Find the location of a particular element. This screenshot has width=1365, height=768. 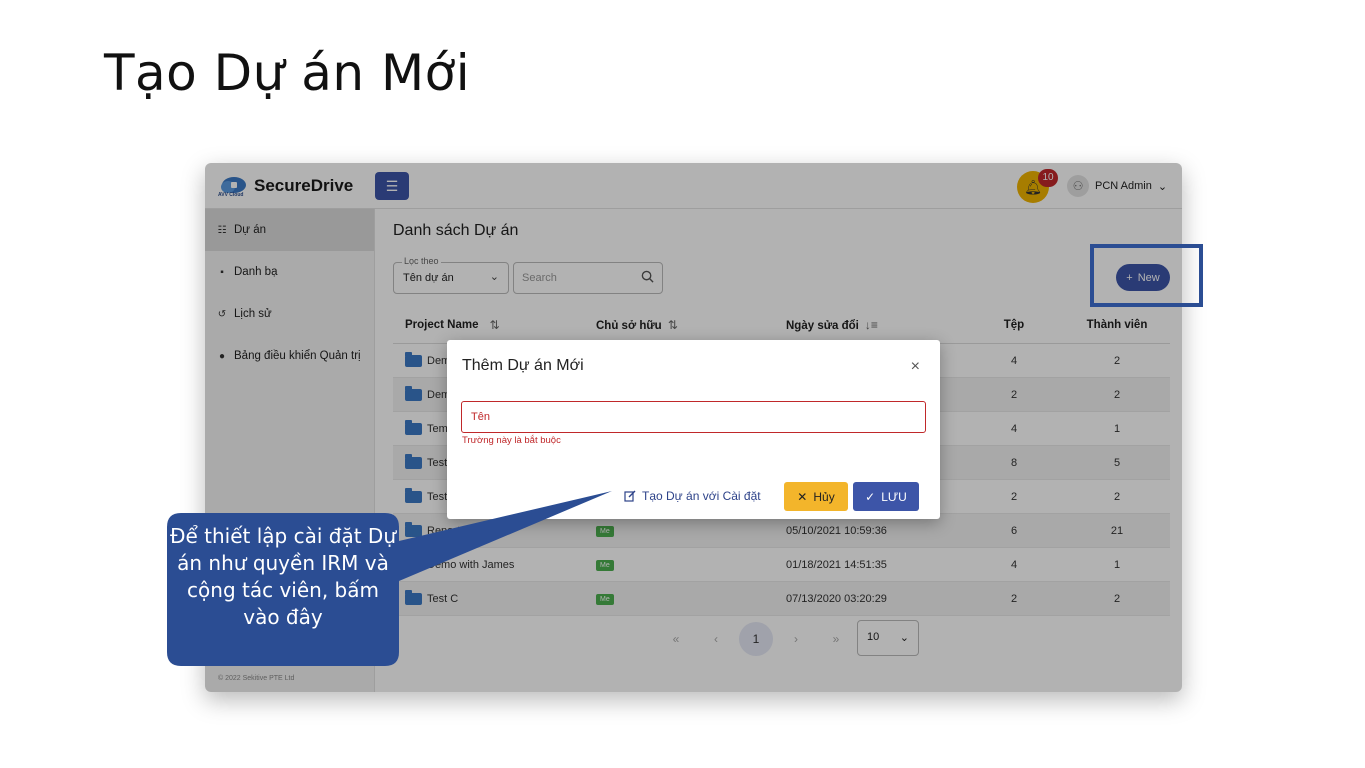

save-button: ✓ LƯU is located at coordinates (886, 496).